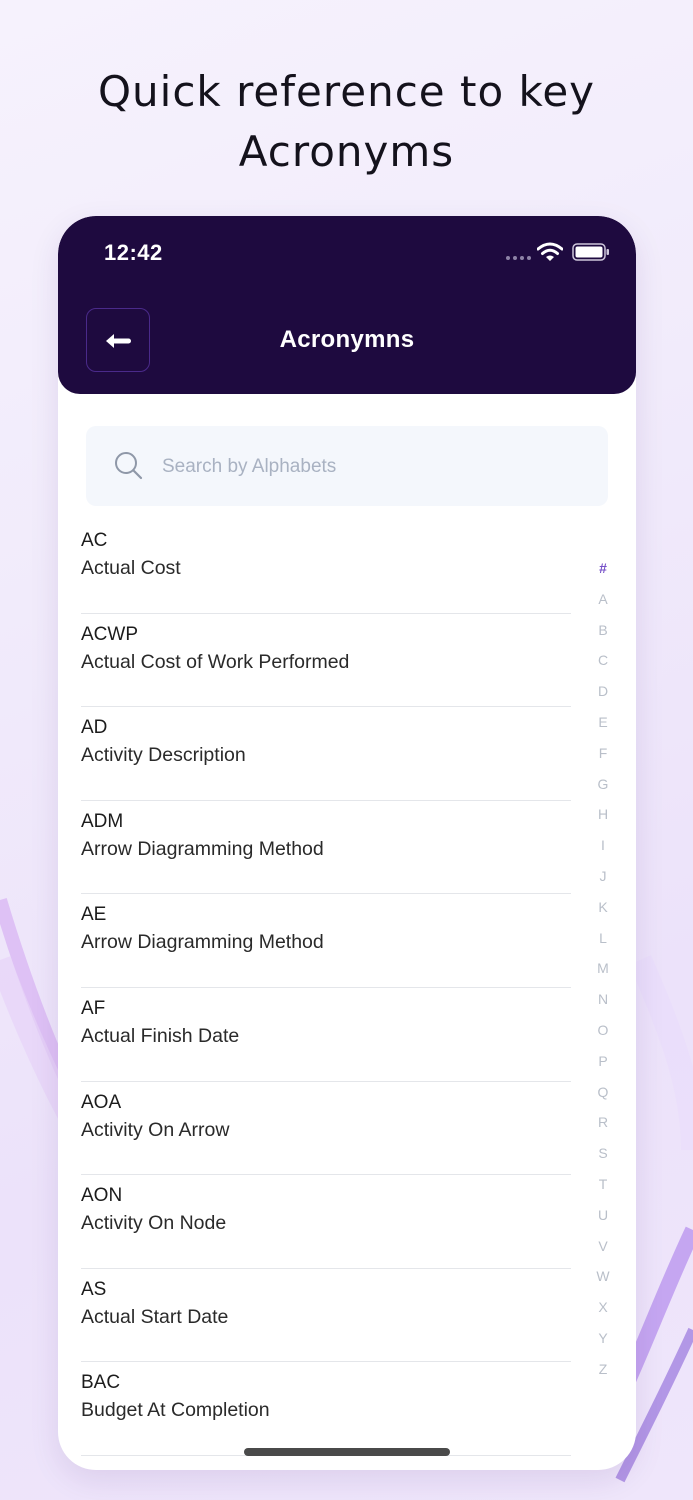  Describe the element at coordinates (603, 814) in the screenshot. I see `alphabet-index-letter: H` at that location.